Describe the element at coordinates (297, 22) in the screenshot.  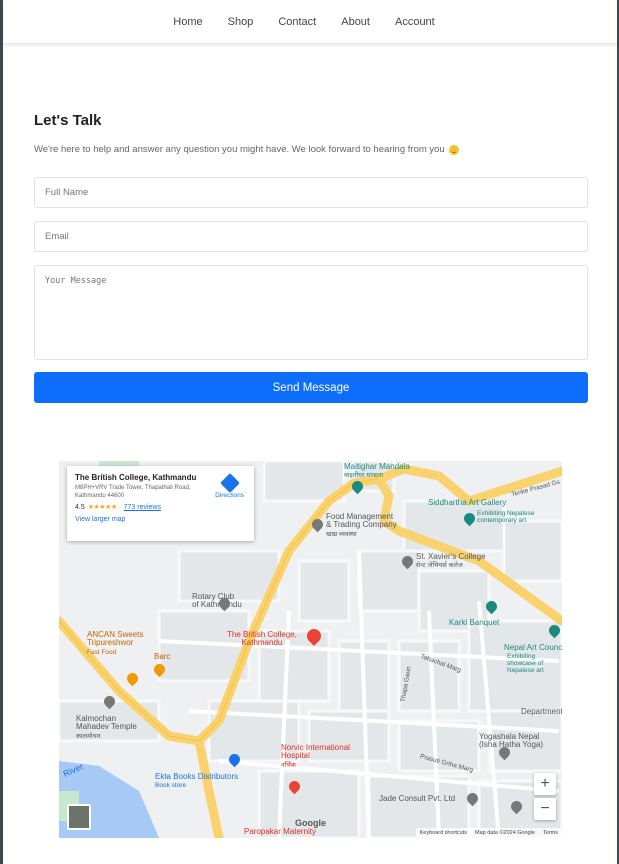
I see `nav-contact-link: Contact` at that location.